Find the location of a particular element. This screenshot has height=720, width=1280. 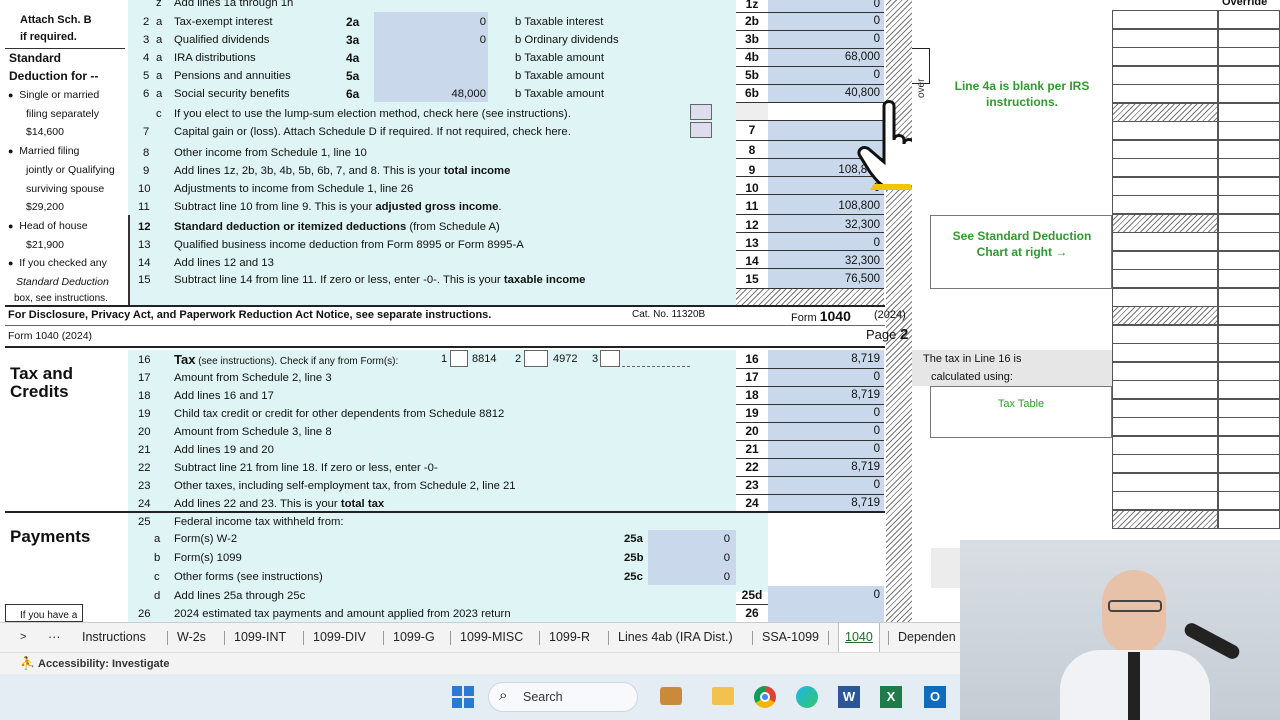

line-4b-amount: 68,000 is located at coordinates (824, 57).